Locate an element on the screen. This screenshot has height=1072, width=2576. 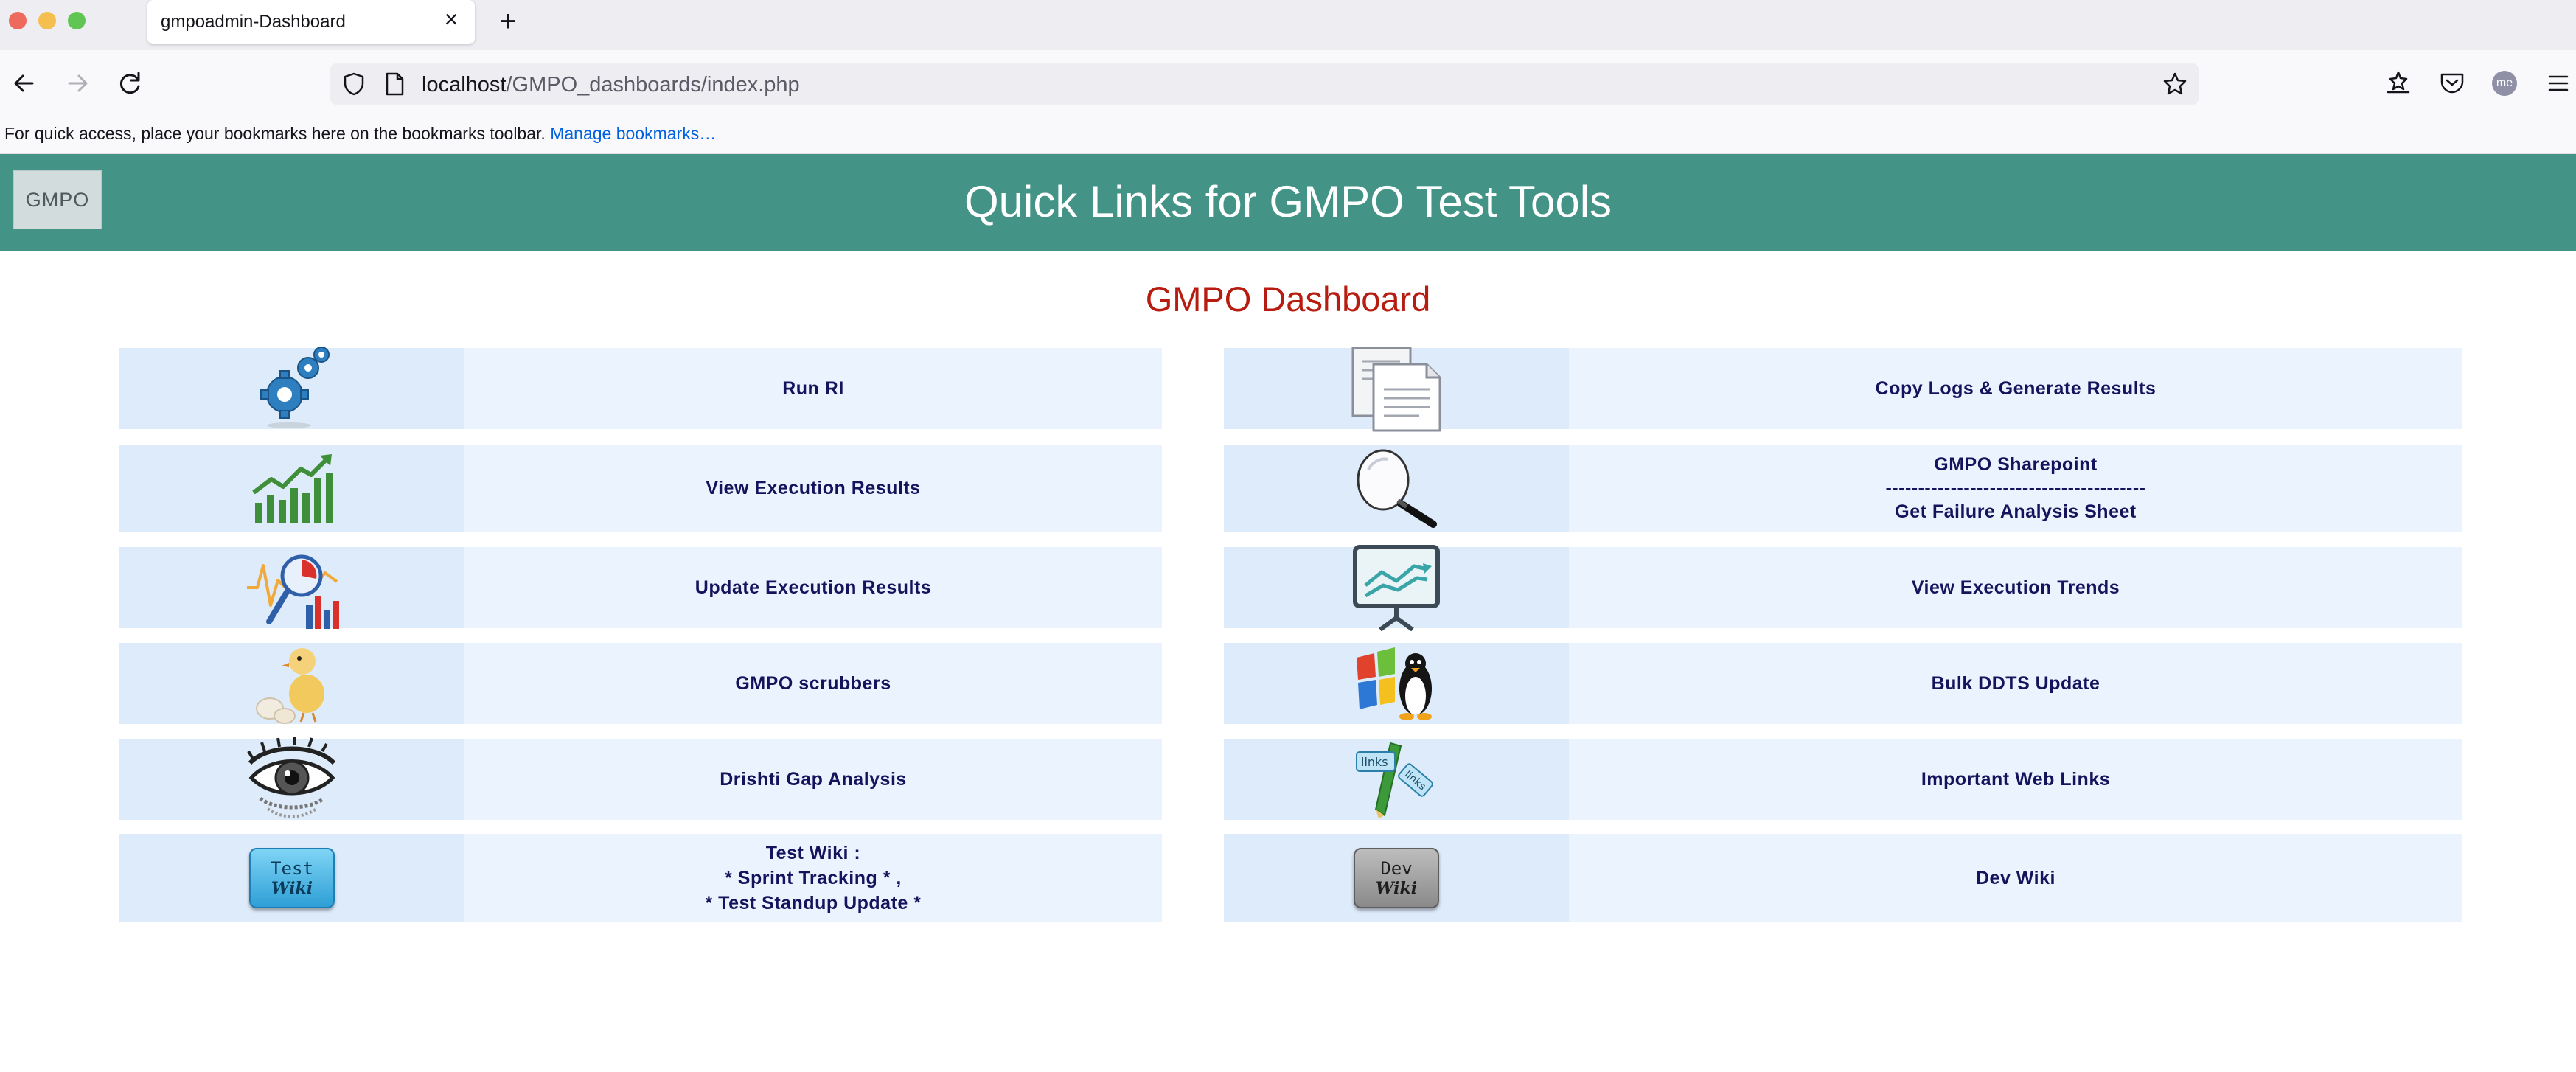
eye-icon is located at coordinates (291, 777).